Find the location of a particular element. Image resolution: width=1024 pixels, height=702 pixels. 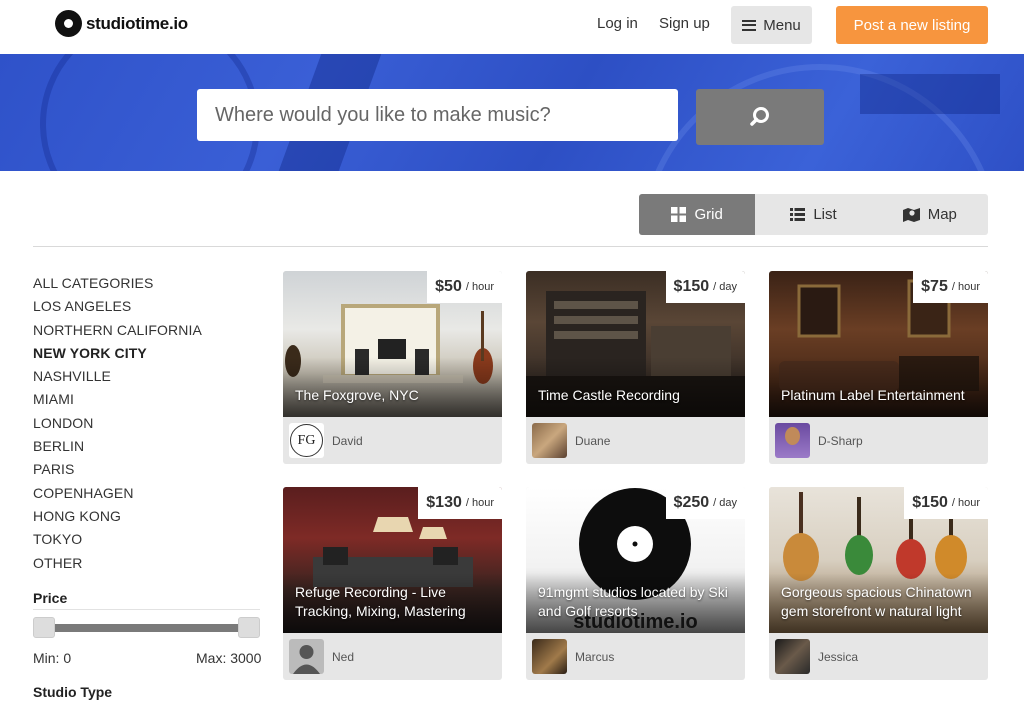

category-other: OTHER is located at coordinates (117, 566).